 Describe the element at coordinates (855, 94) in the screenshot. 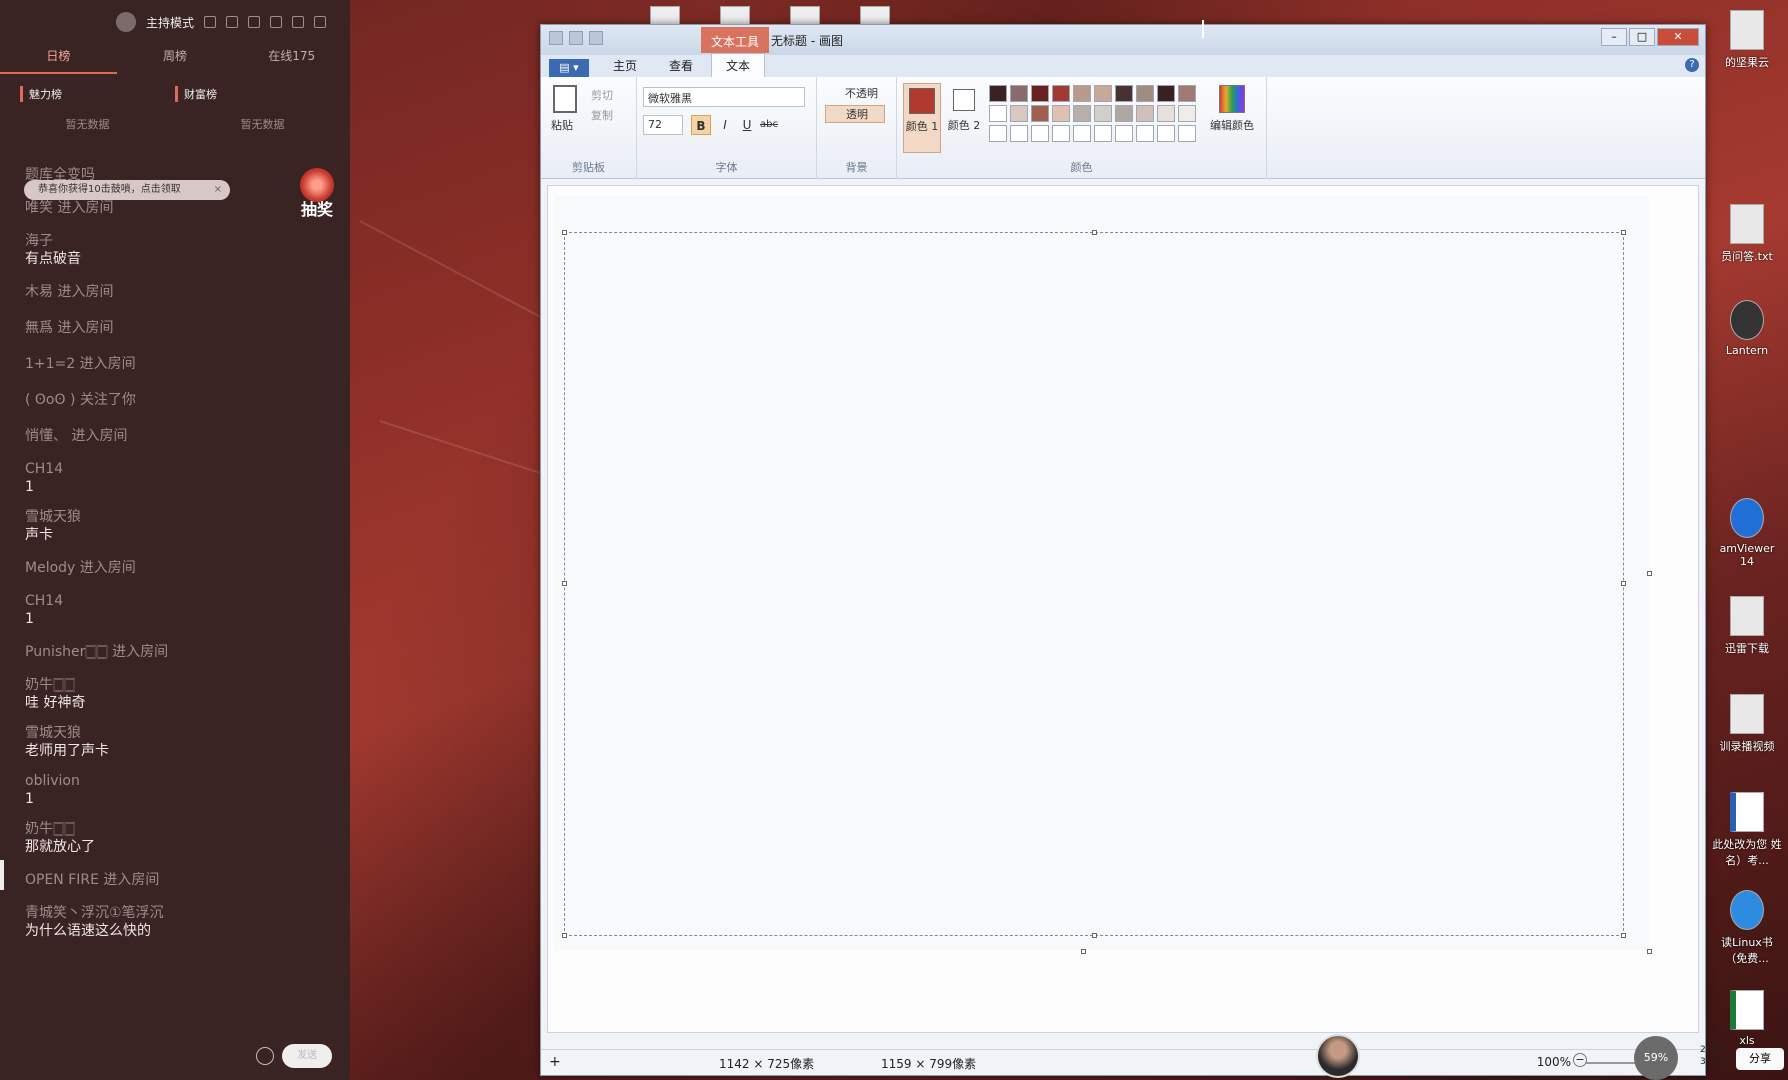

I see `opaque-button: 不透明` at that location.